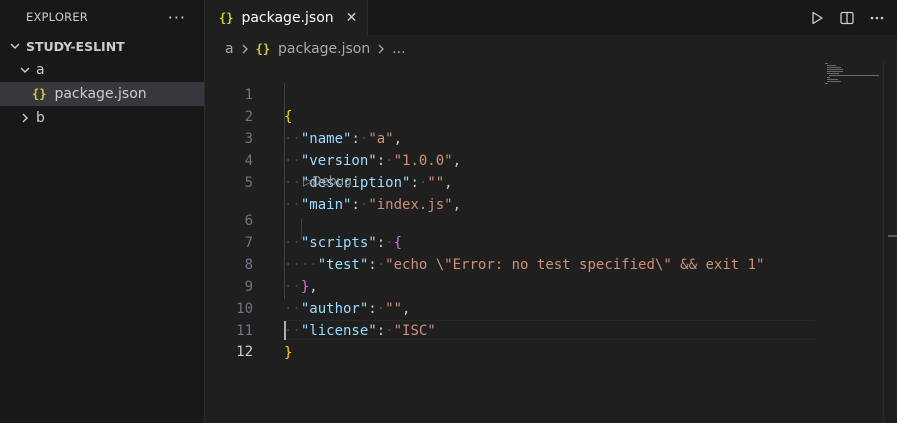  I want to click on tree-root-folder: STUDY-ESLINT, so click(102, 46).